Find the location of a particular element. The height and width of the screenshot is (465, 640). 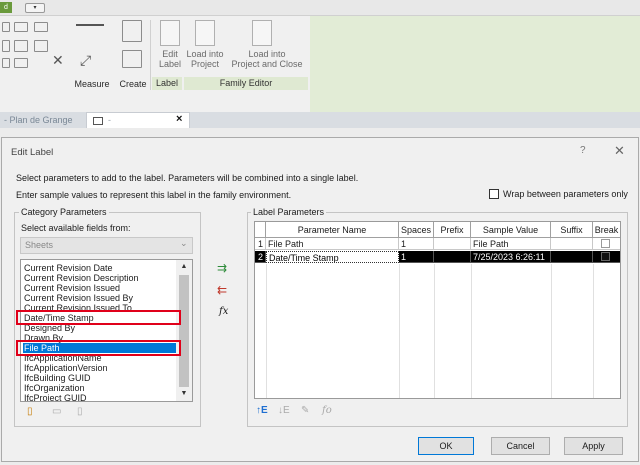

param-name-cell: File Path is located at coordinates (332, 244).